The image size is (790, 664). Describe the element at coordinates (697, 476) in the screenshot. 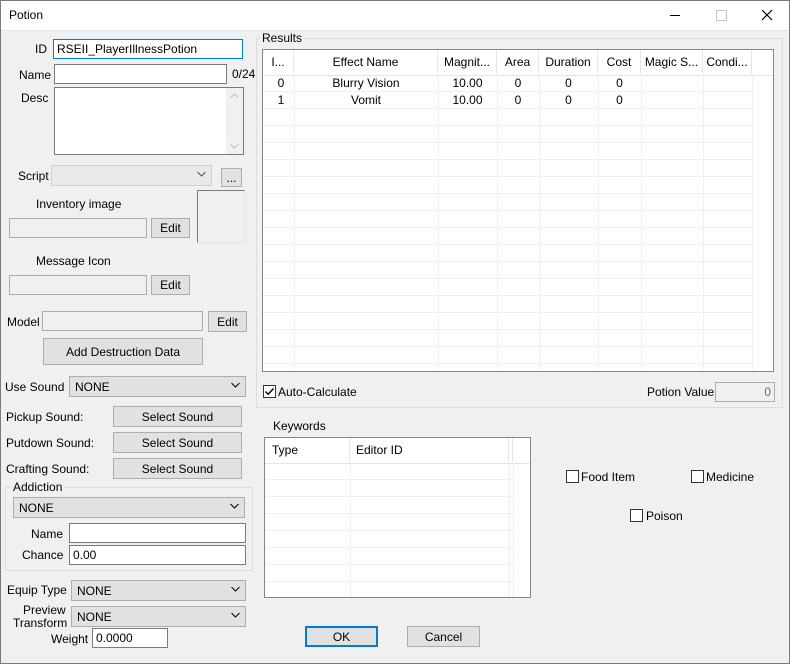

I see `medicine-checkbox` at that location.